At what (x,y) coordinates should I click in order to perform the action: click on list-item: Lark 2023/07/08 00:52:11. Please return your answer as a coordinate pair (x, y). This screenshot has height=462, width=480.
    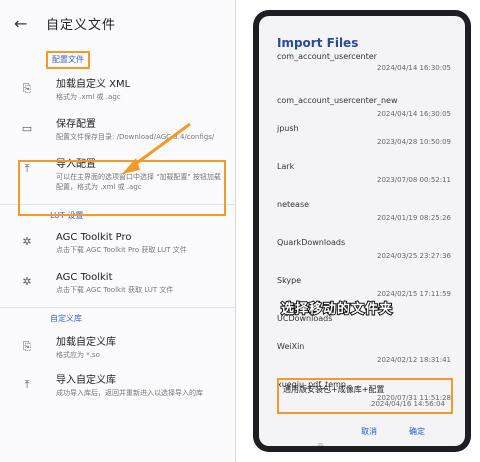
    Looking at the image, I should click on (366, 177).